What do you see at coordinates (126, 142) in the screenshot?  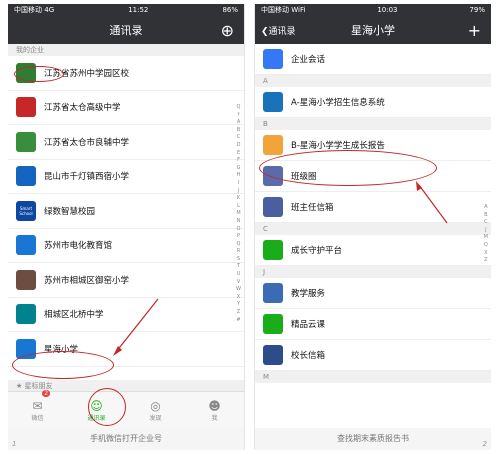 I see `list-item: 江苏省太仓市良辅中学` at bounding box center [126, 142].